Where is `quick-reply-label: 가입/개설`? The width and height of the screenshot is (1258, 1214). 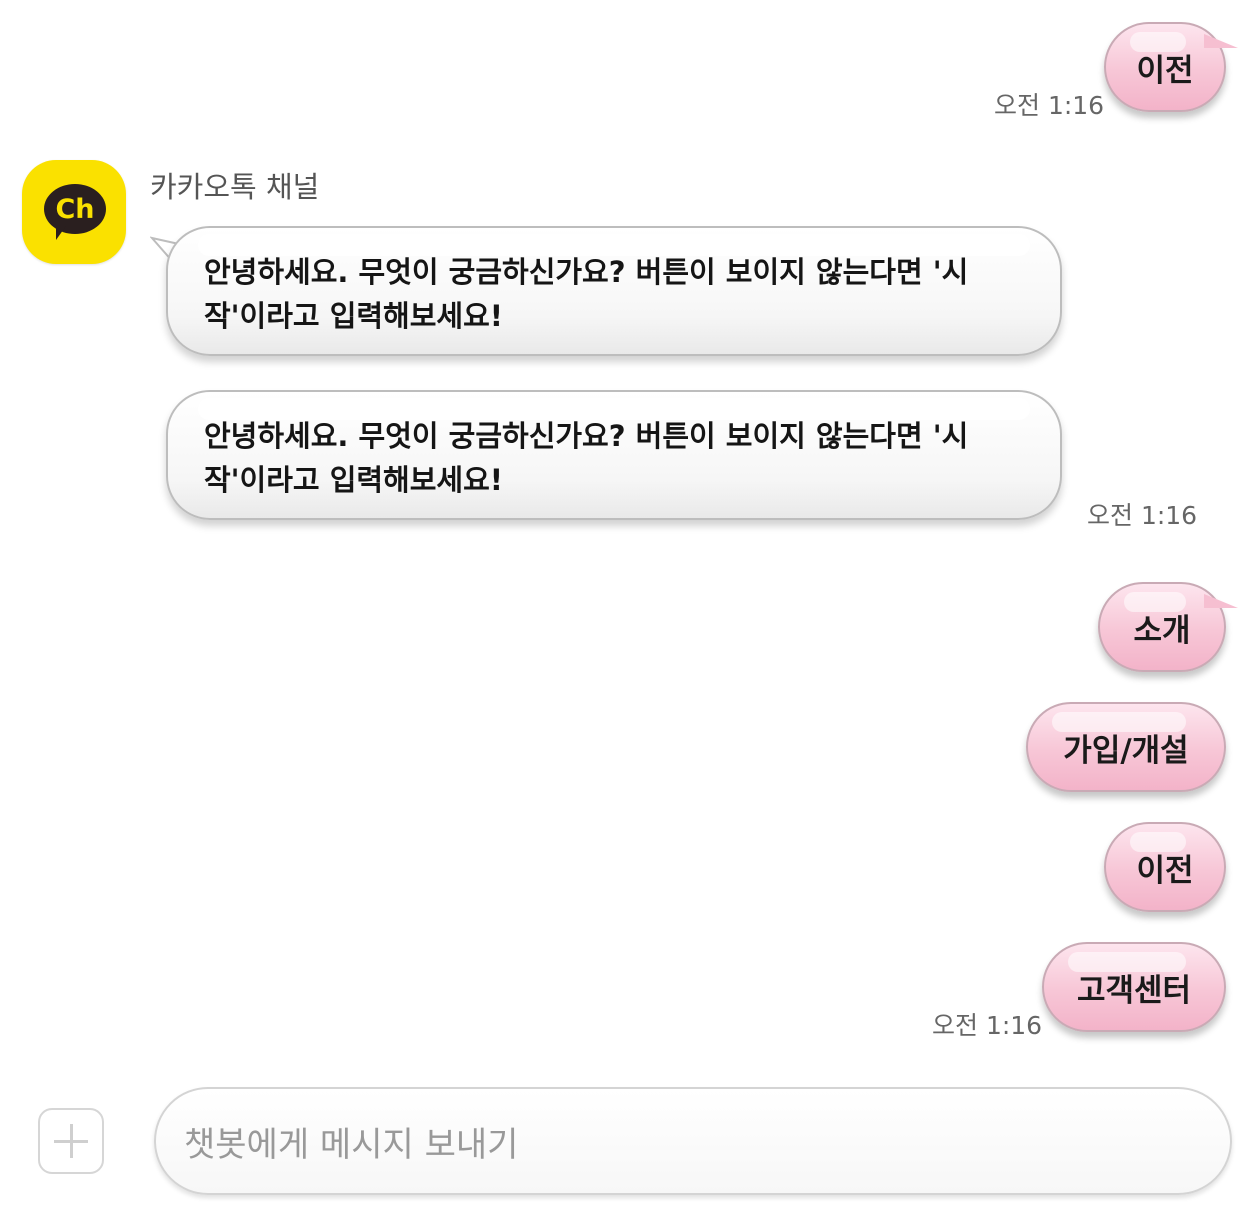
quick-reply-label: 가입/개설 is located at coordinates (1126, 750).